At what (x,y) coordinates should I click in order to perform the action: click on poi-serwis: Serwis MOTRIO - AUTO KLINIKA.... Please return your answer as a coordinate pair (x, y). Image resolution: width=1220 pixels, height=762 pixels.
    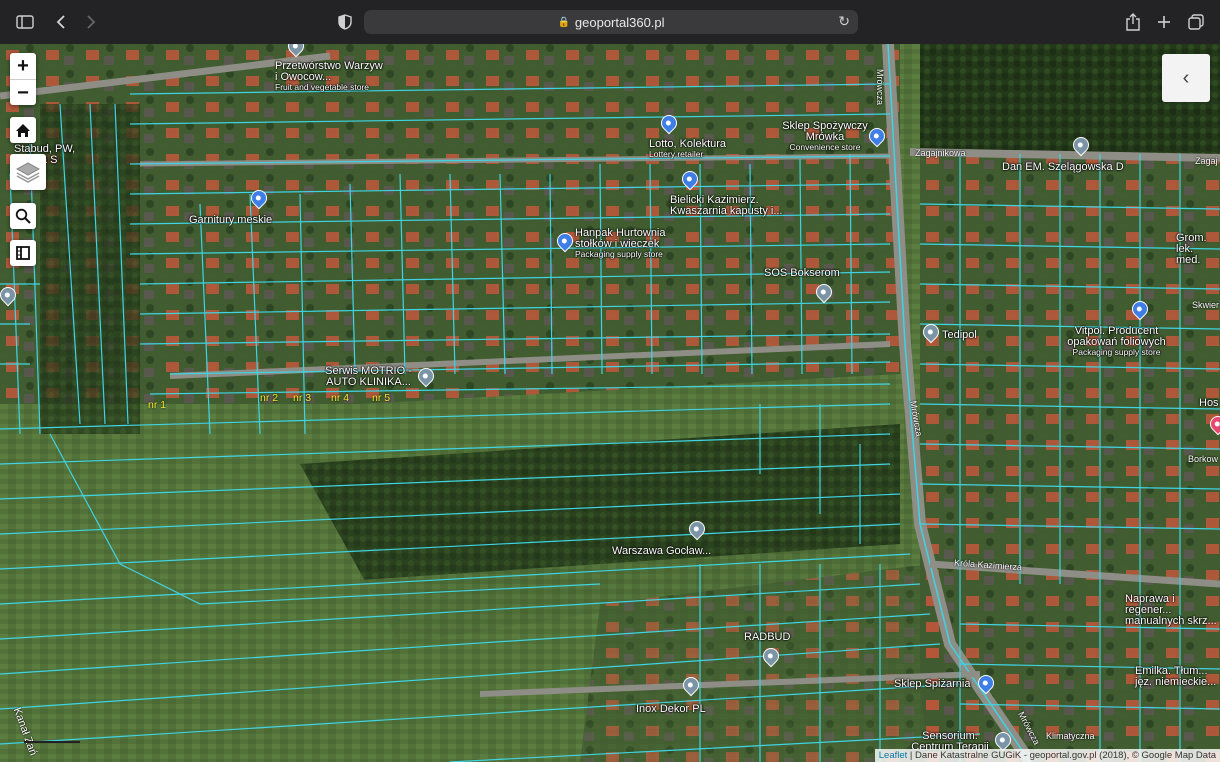
    Looking at the image, I should click on (368, 377).